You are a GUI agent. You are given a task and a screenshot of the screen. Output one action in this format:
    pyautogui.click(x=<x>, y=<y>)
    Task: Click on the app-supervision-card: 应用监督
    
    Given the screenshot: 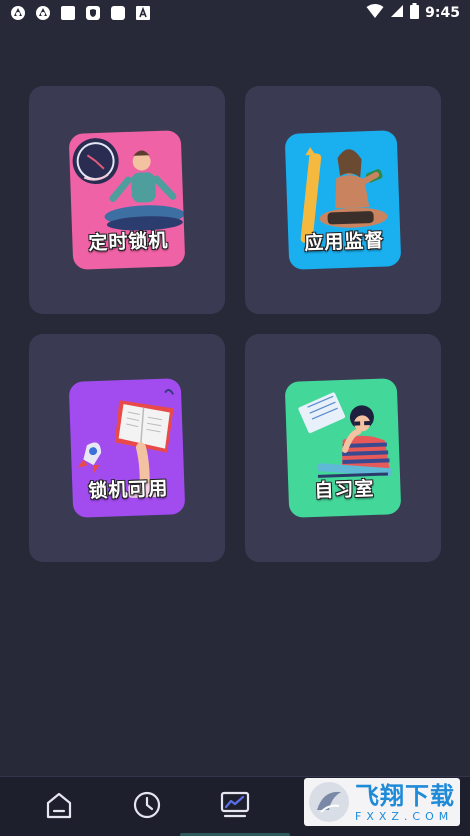 What is the action you would take?
    pyautogui.click(x=343, y=200)
    